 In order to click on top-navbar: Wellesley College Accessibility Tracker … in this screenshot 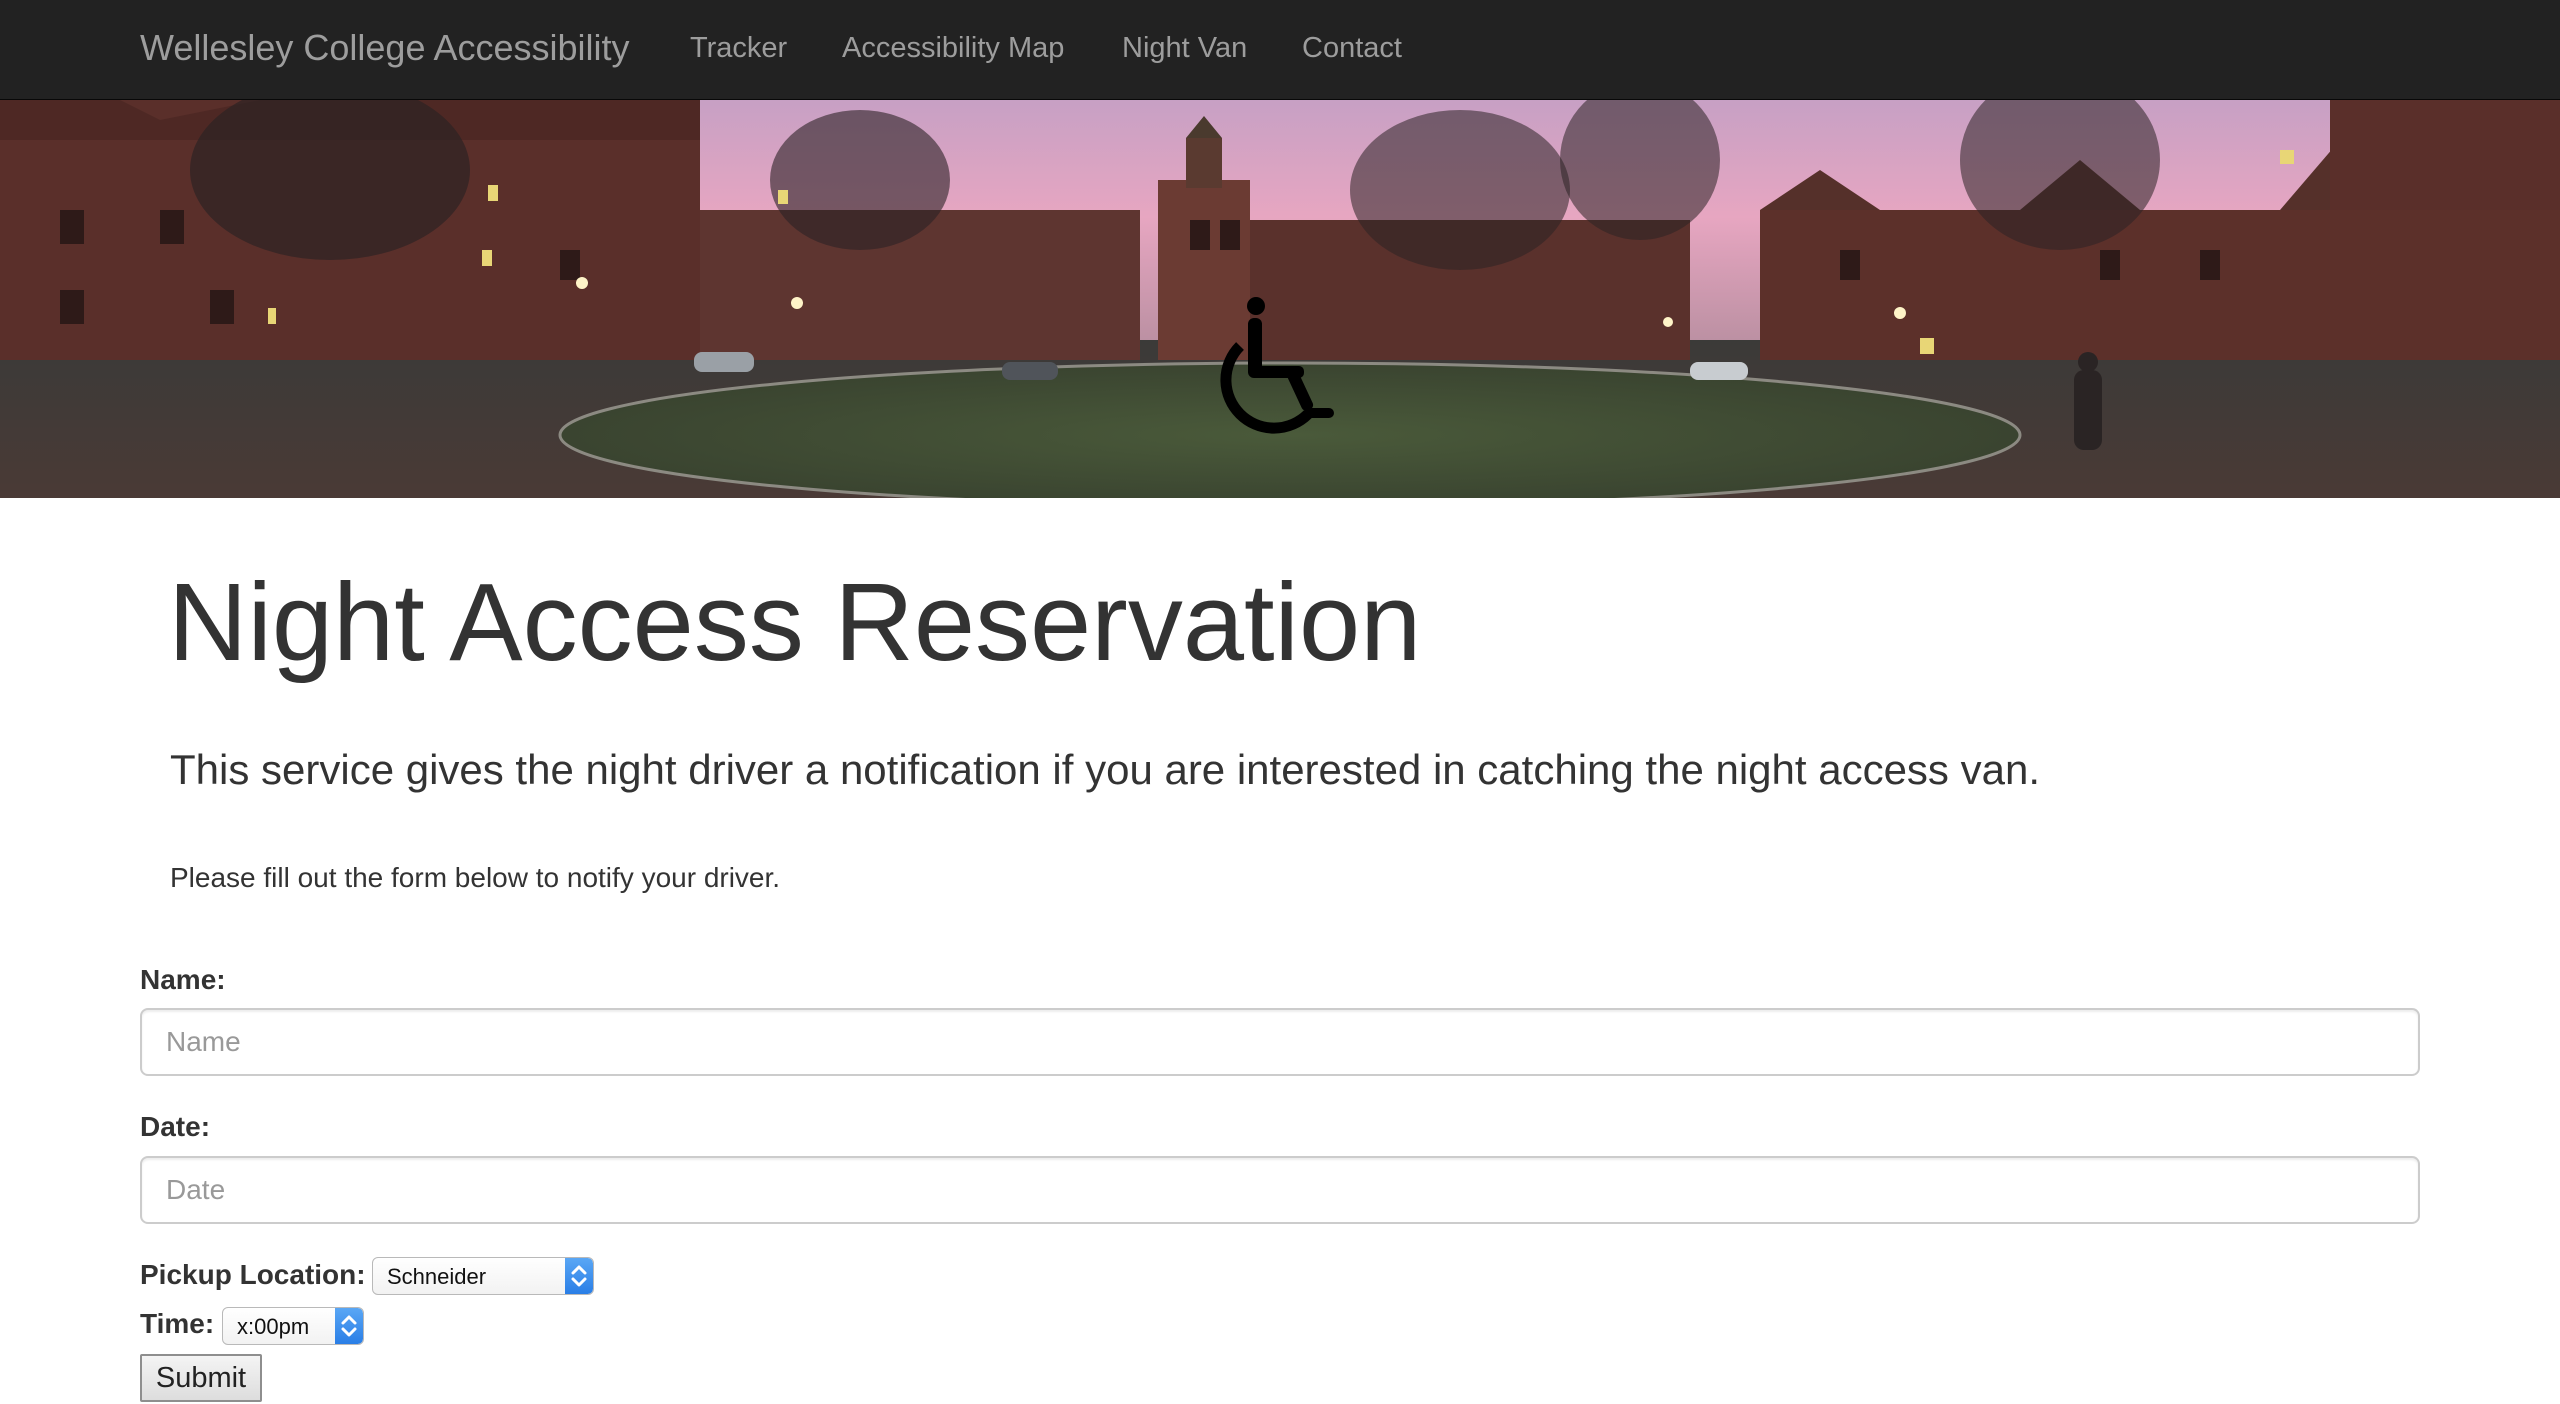, I will do `click(1280, 50)`.